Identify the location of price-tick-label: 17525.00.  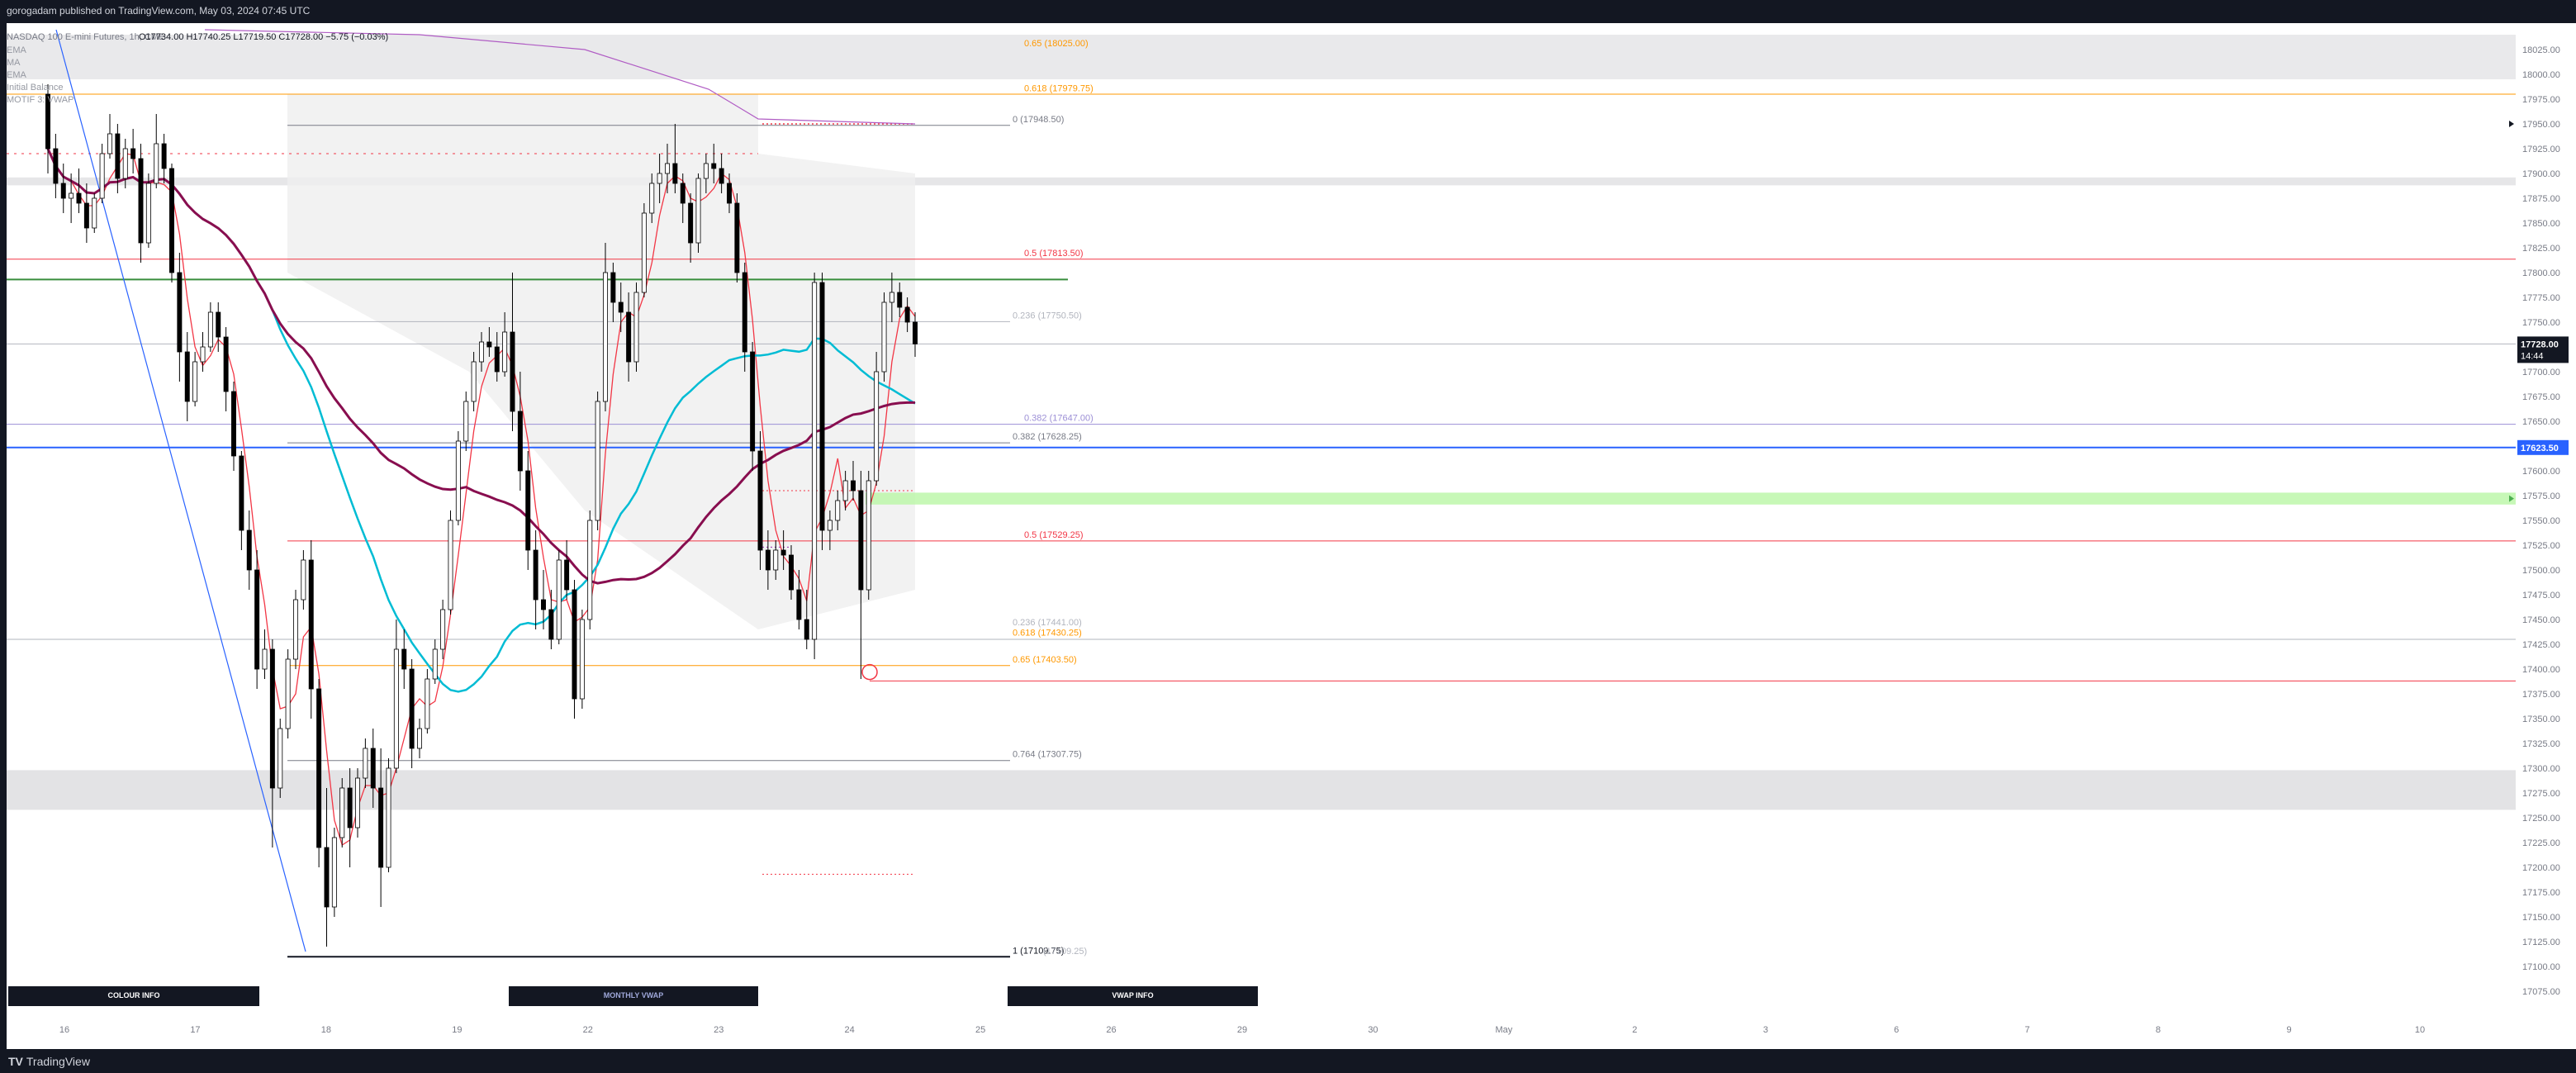
(2541, 546).